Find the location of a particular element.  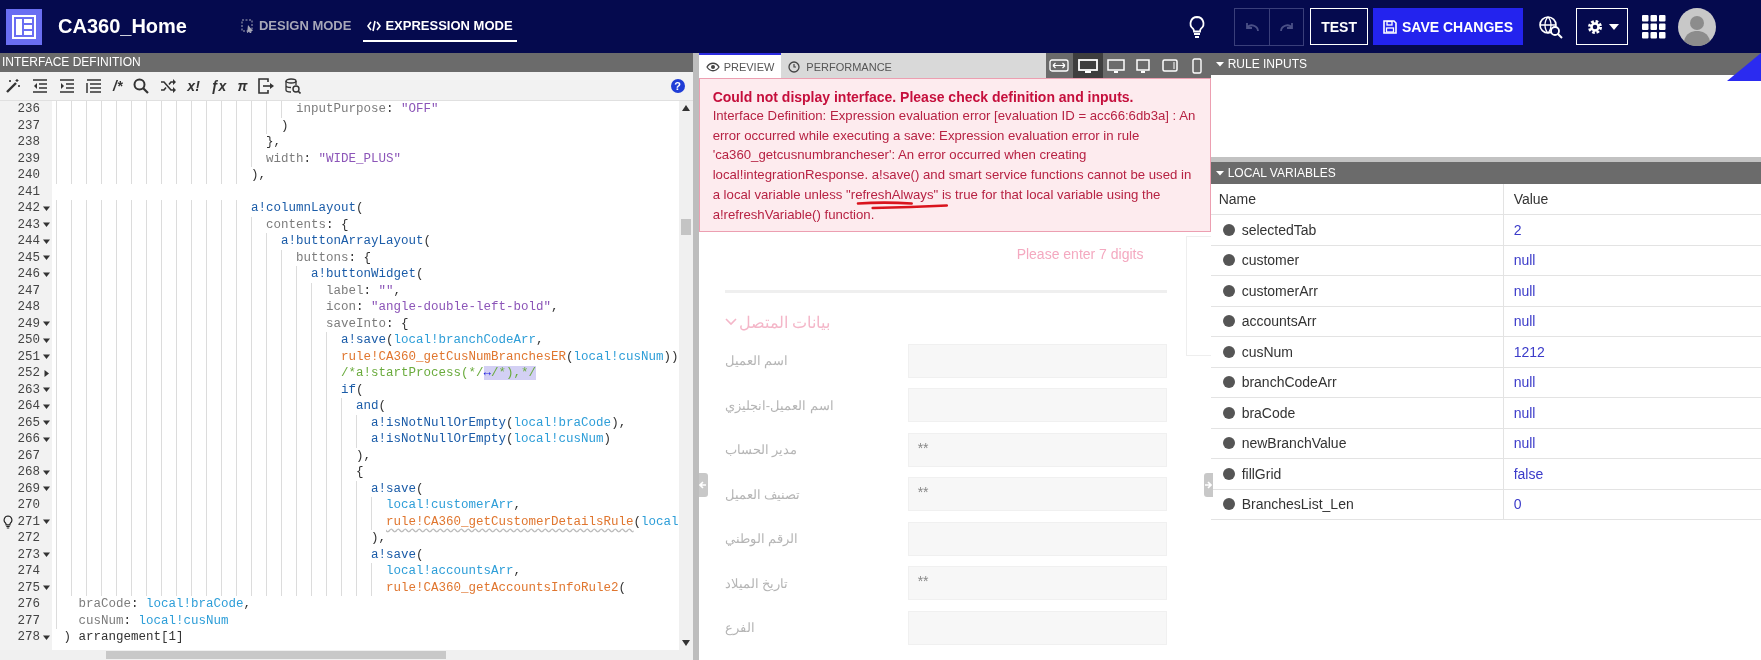

export-icon is located at coordinates (266, 86).